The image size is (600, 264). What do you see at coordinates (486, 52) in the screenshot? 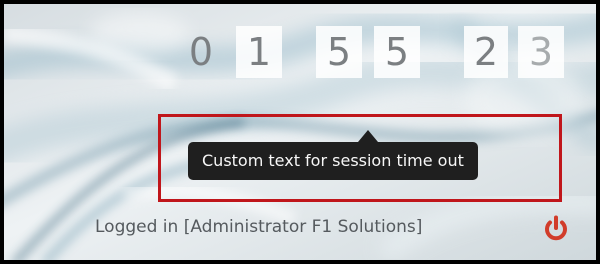
I see `timer-digit-seconds-tens: 2` at bounding box center [486, 52].